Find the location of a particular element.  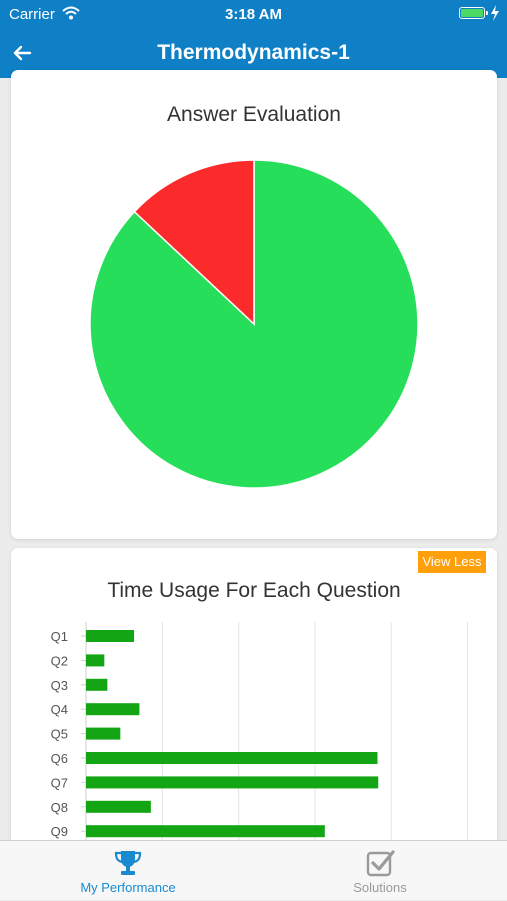

y-tick-label: Q4 is located at coordinates (59, 709).